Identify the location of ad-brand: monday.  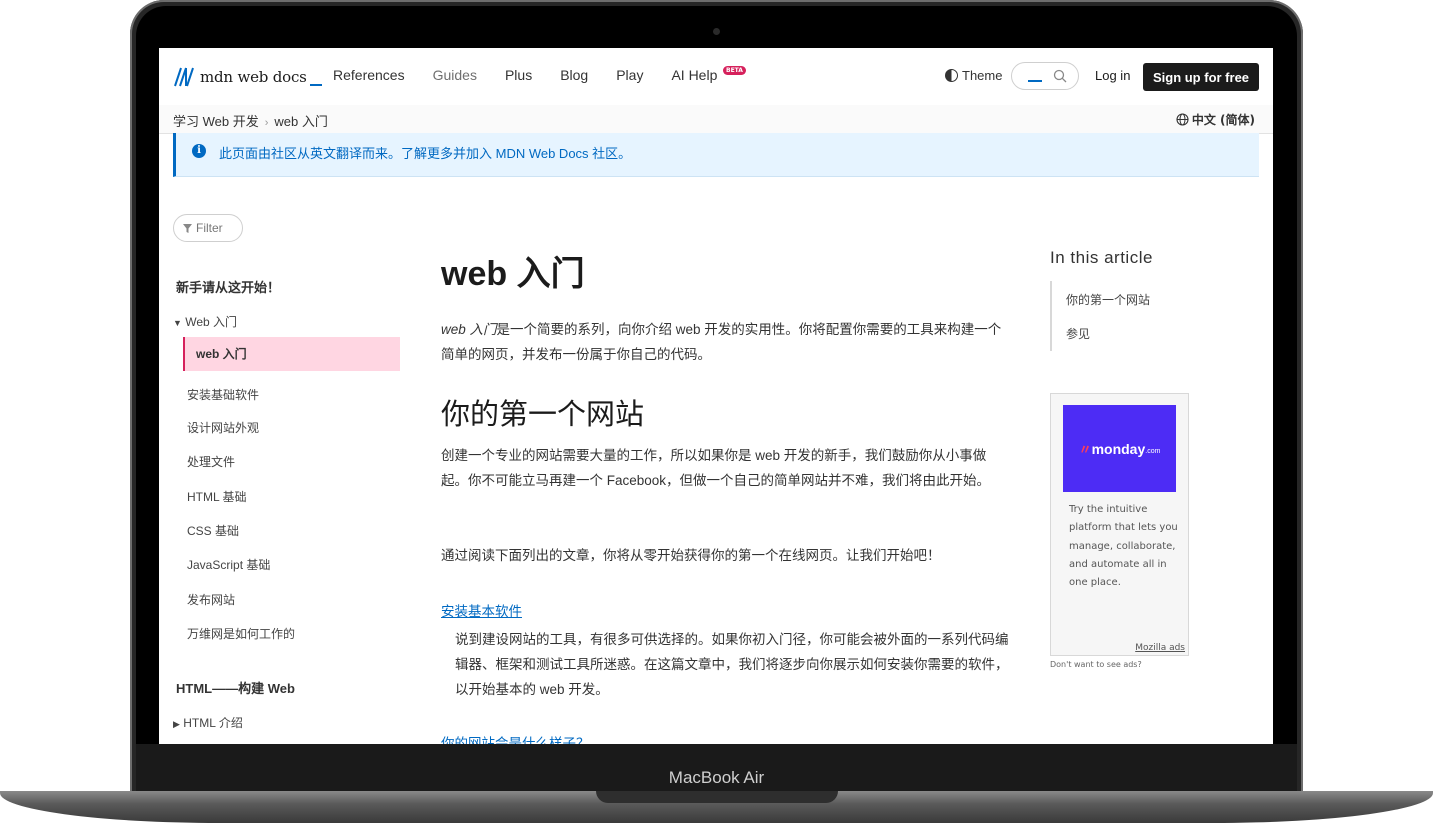
(1118, 448).